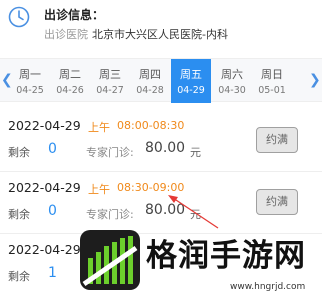 The width and height of the screenshot is (322, 294). What do you see at coordinates (272, 90) in the screenshot?
I see `date-tab-date: 05-01` at bounding box center [272, 90].